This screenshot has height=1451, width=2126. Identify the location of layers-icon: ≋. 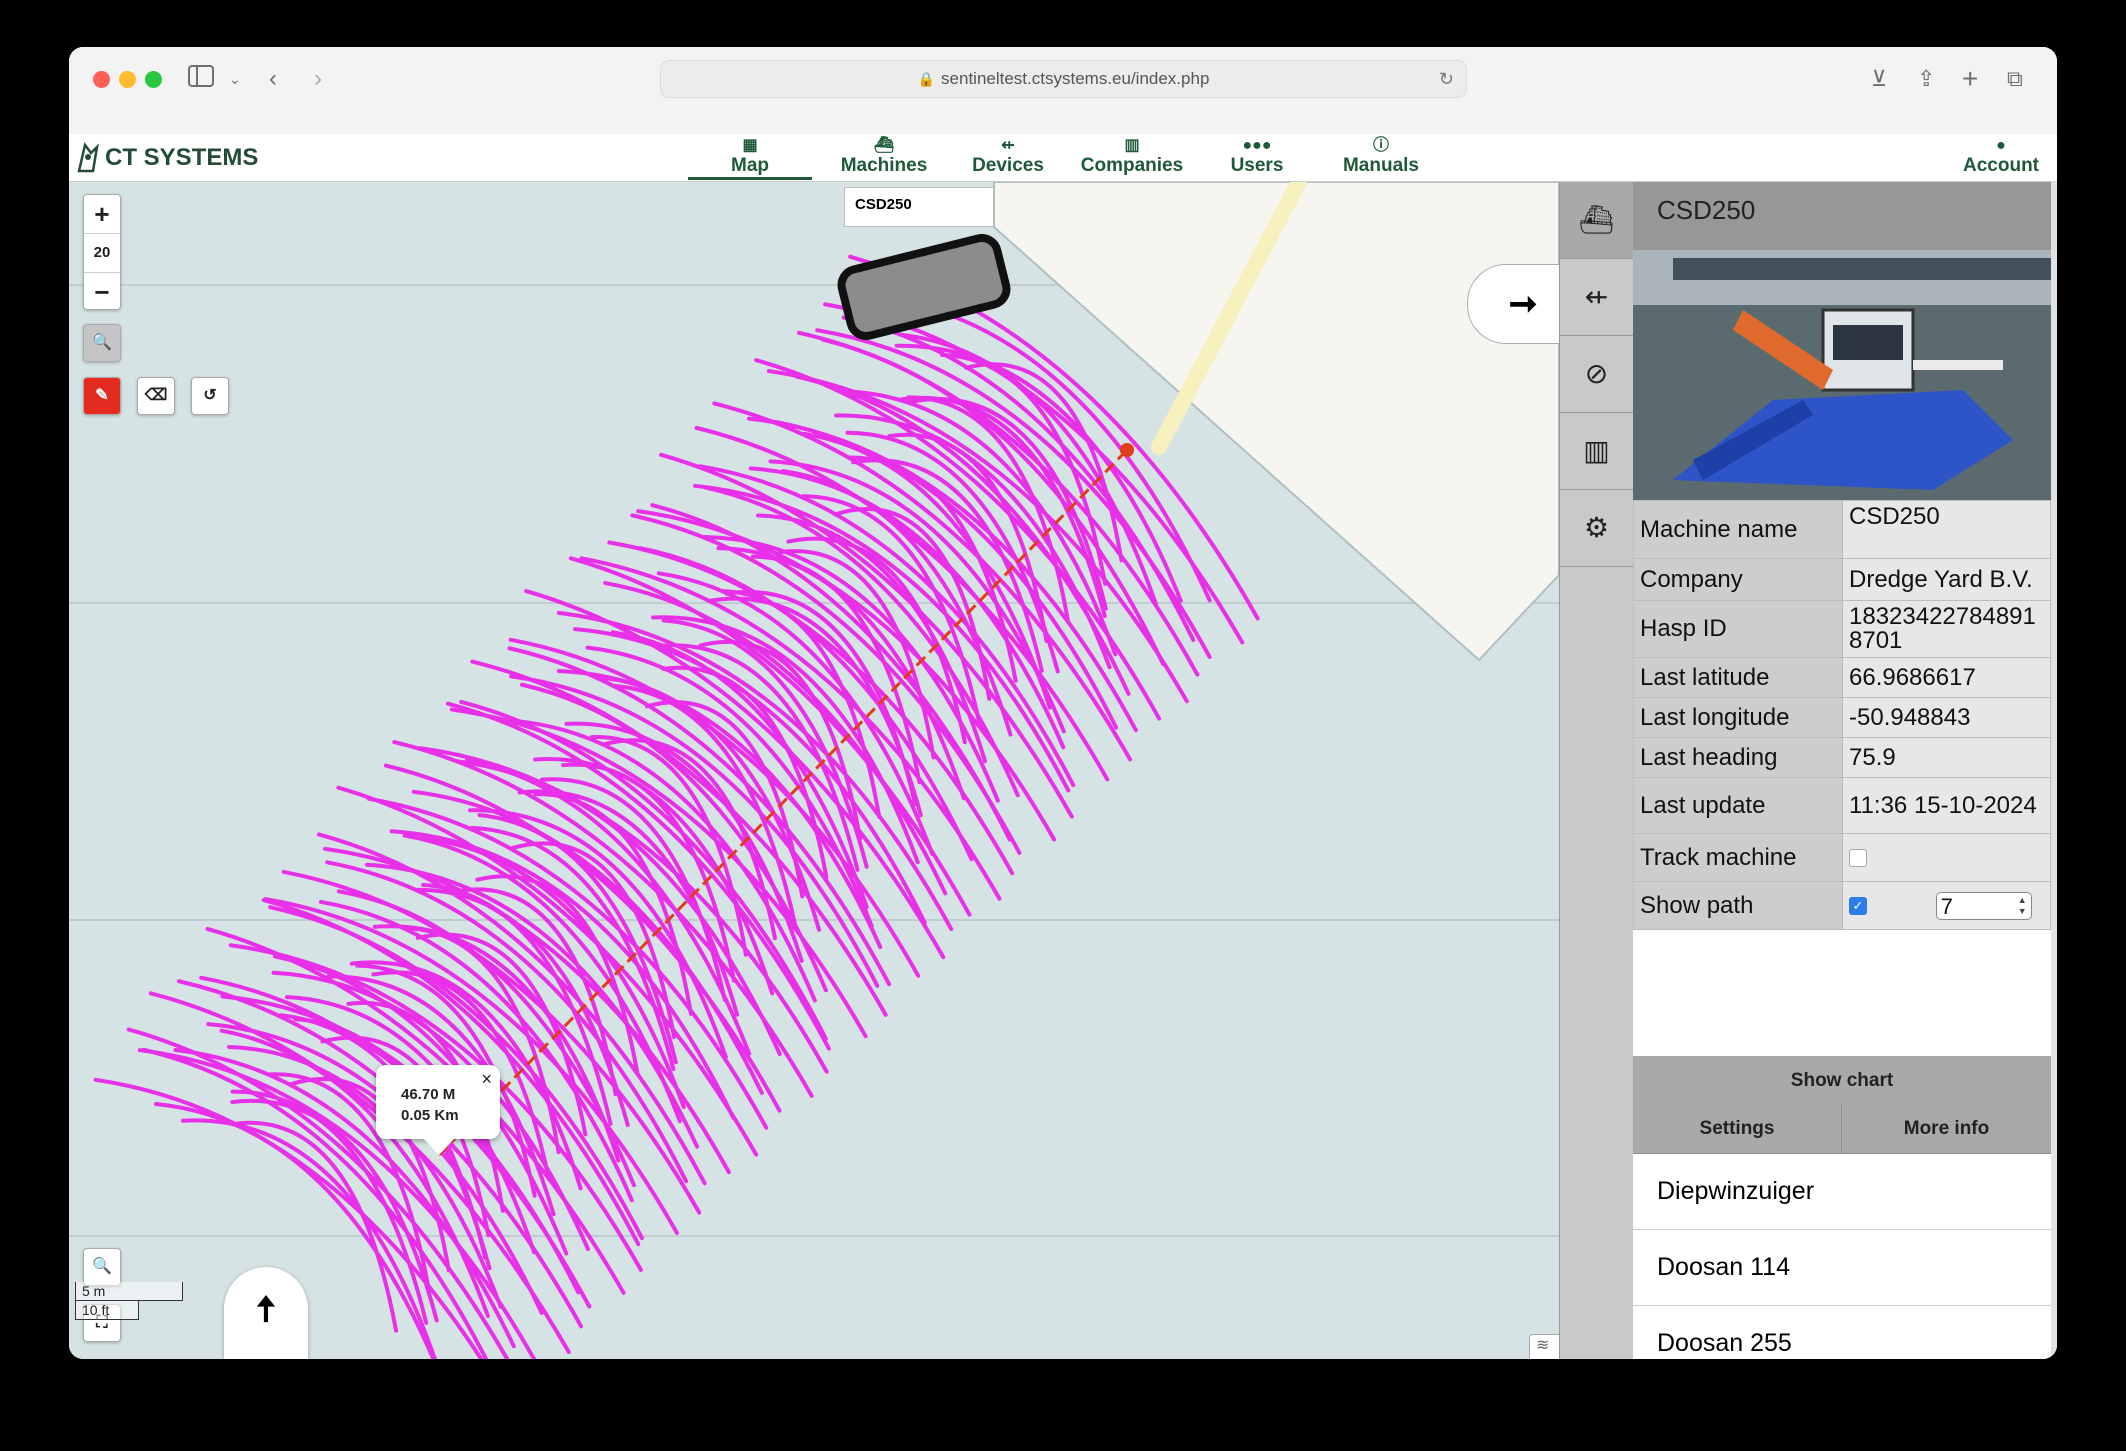
(1543, 1345).